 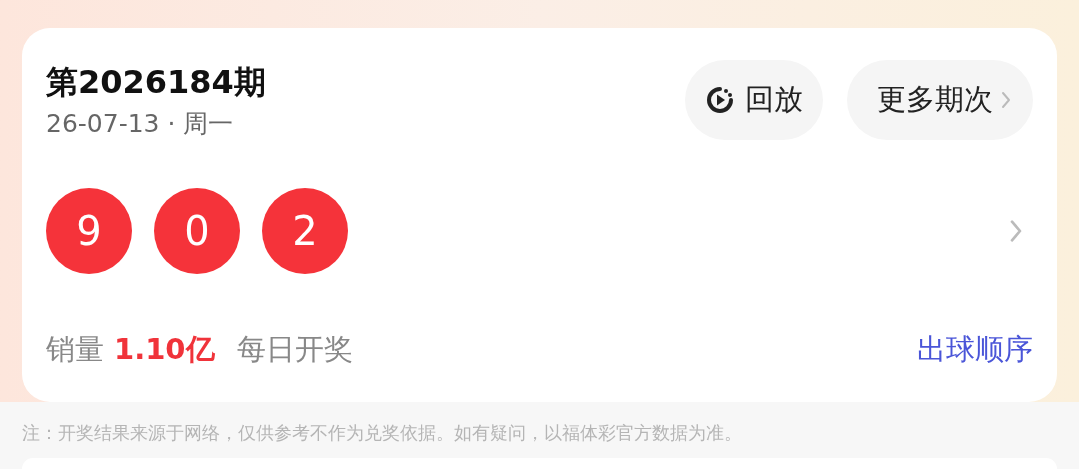 I want to click on draw-date: 26-07-13 · 周一, so click(x=140, y=124).